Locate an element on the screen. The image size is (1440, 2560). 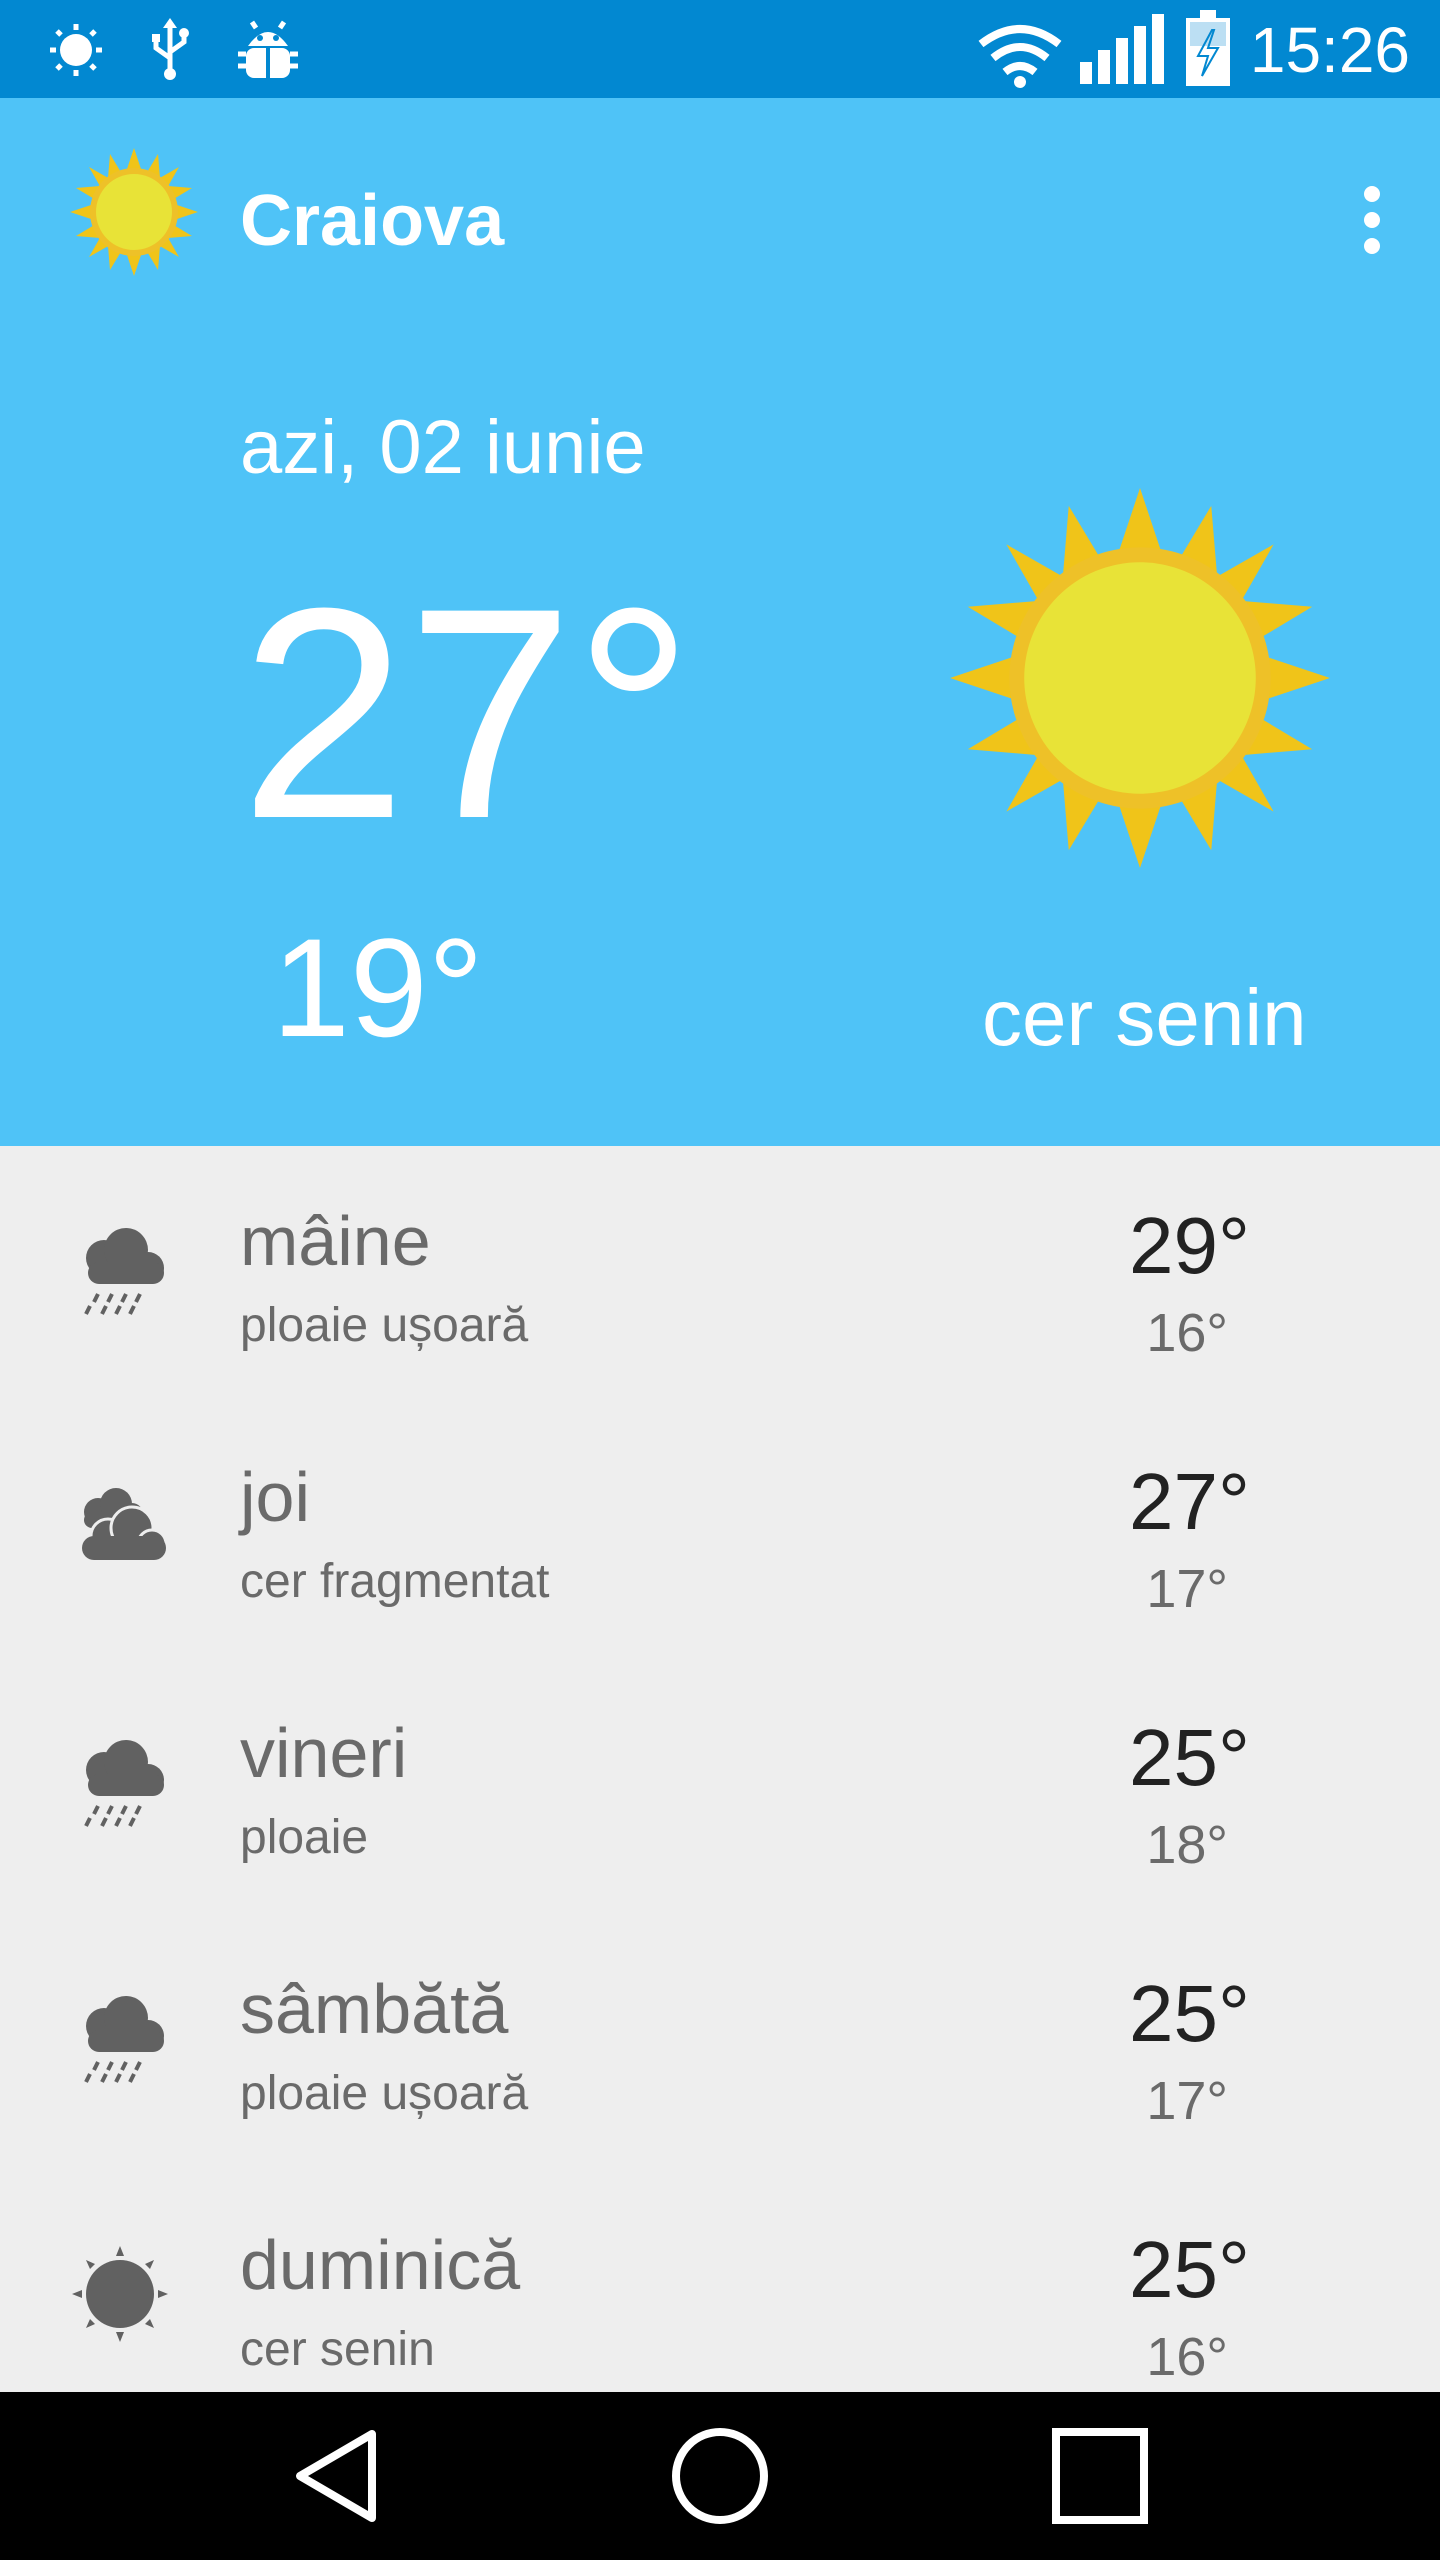
forecast-day: duminică is located at coordinates (380, 2265).